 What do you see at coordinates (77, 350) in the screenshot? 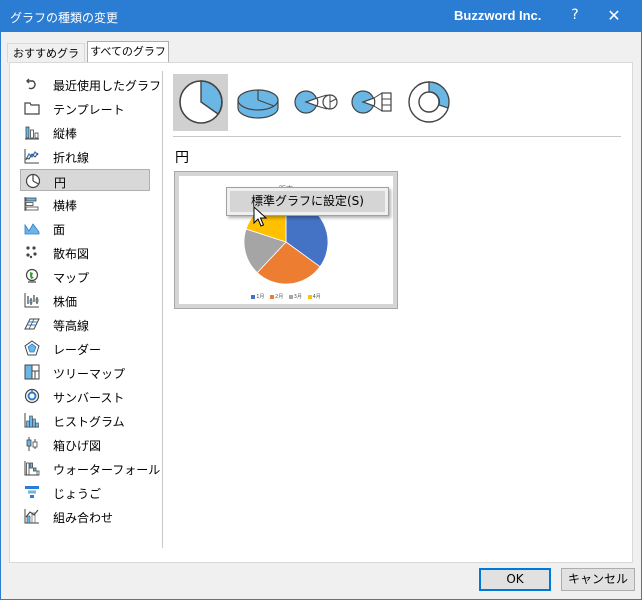
I see `category-label: レーダー` at bounding box center [77, 350].